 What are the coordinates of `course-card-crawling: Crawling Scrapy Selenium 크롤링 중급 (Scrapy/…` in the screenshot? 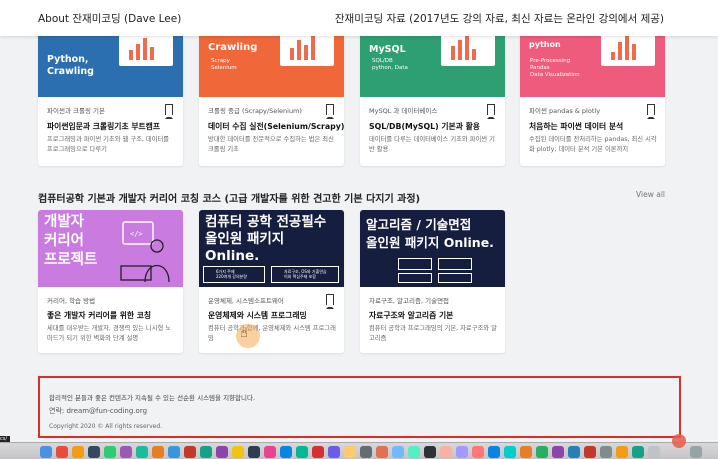 It's located at (271, 93).